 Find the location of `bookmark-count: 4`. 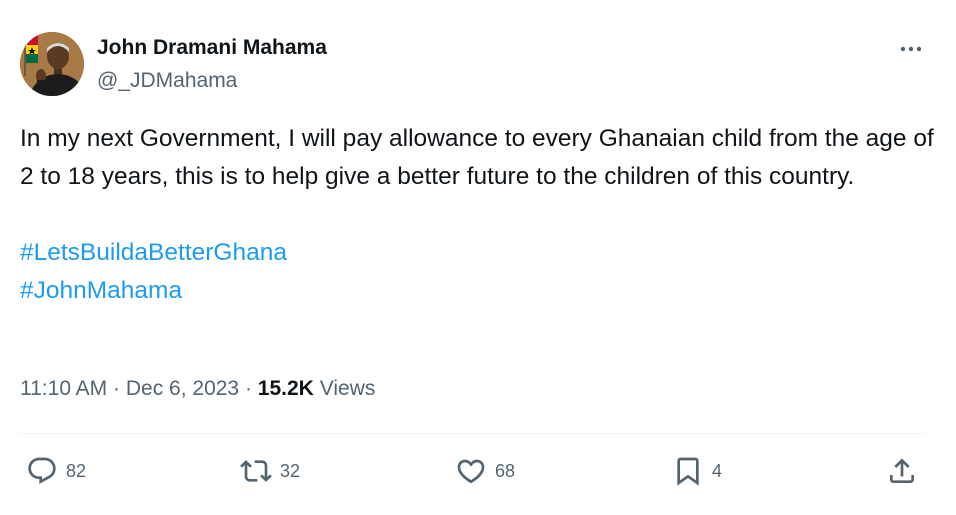

bookmark-count: 4 is located at coordinates (717, 470).